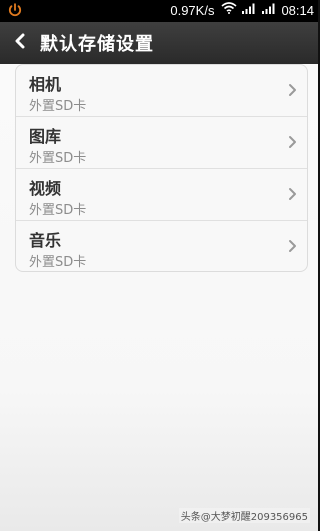  What do you see at coordinates (159, 43) in the screenshot?
I see `header-bar: 默认存储设置` at bounding box center [159, 43].